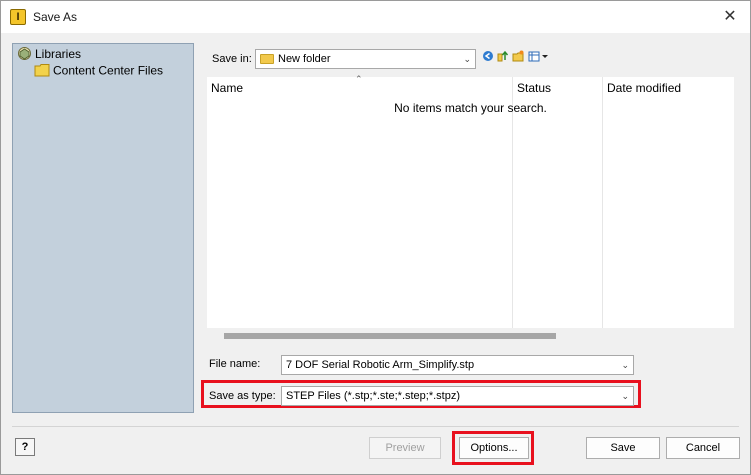 This screenshot has height=475, width=751. I want to click on horizontal-scrollbar, so click(470, 336).